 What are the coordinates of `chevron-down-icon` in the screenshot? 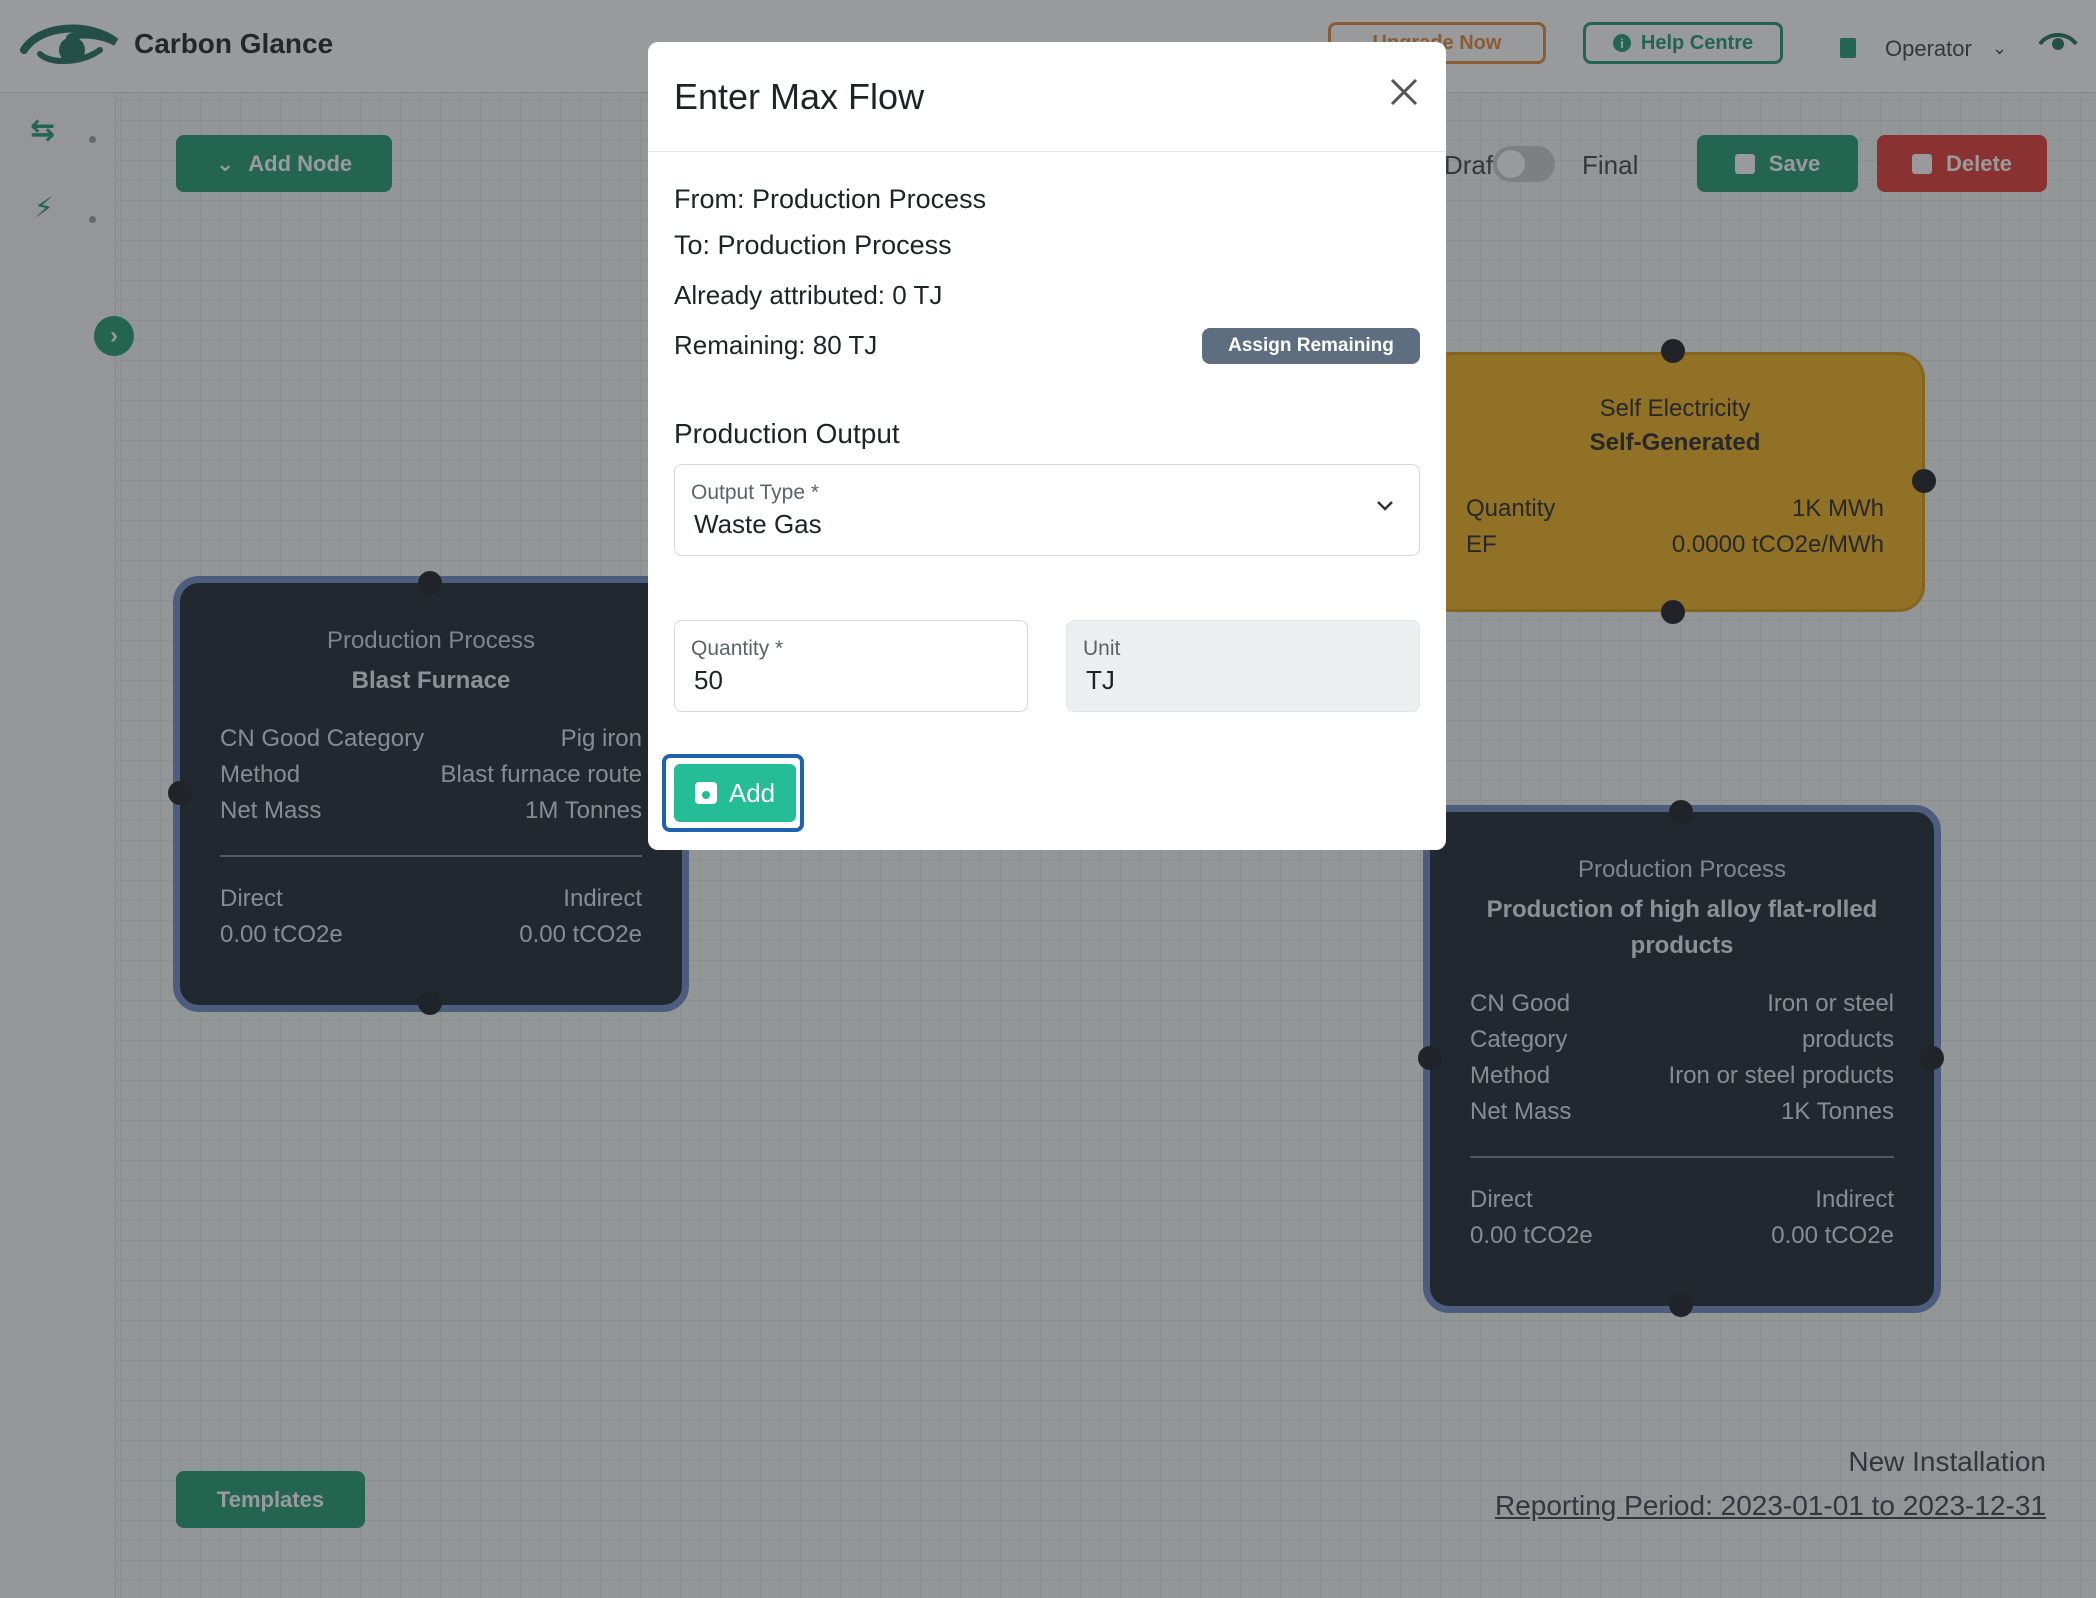 It's located at (1385, 506).